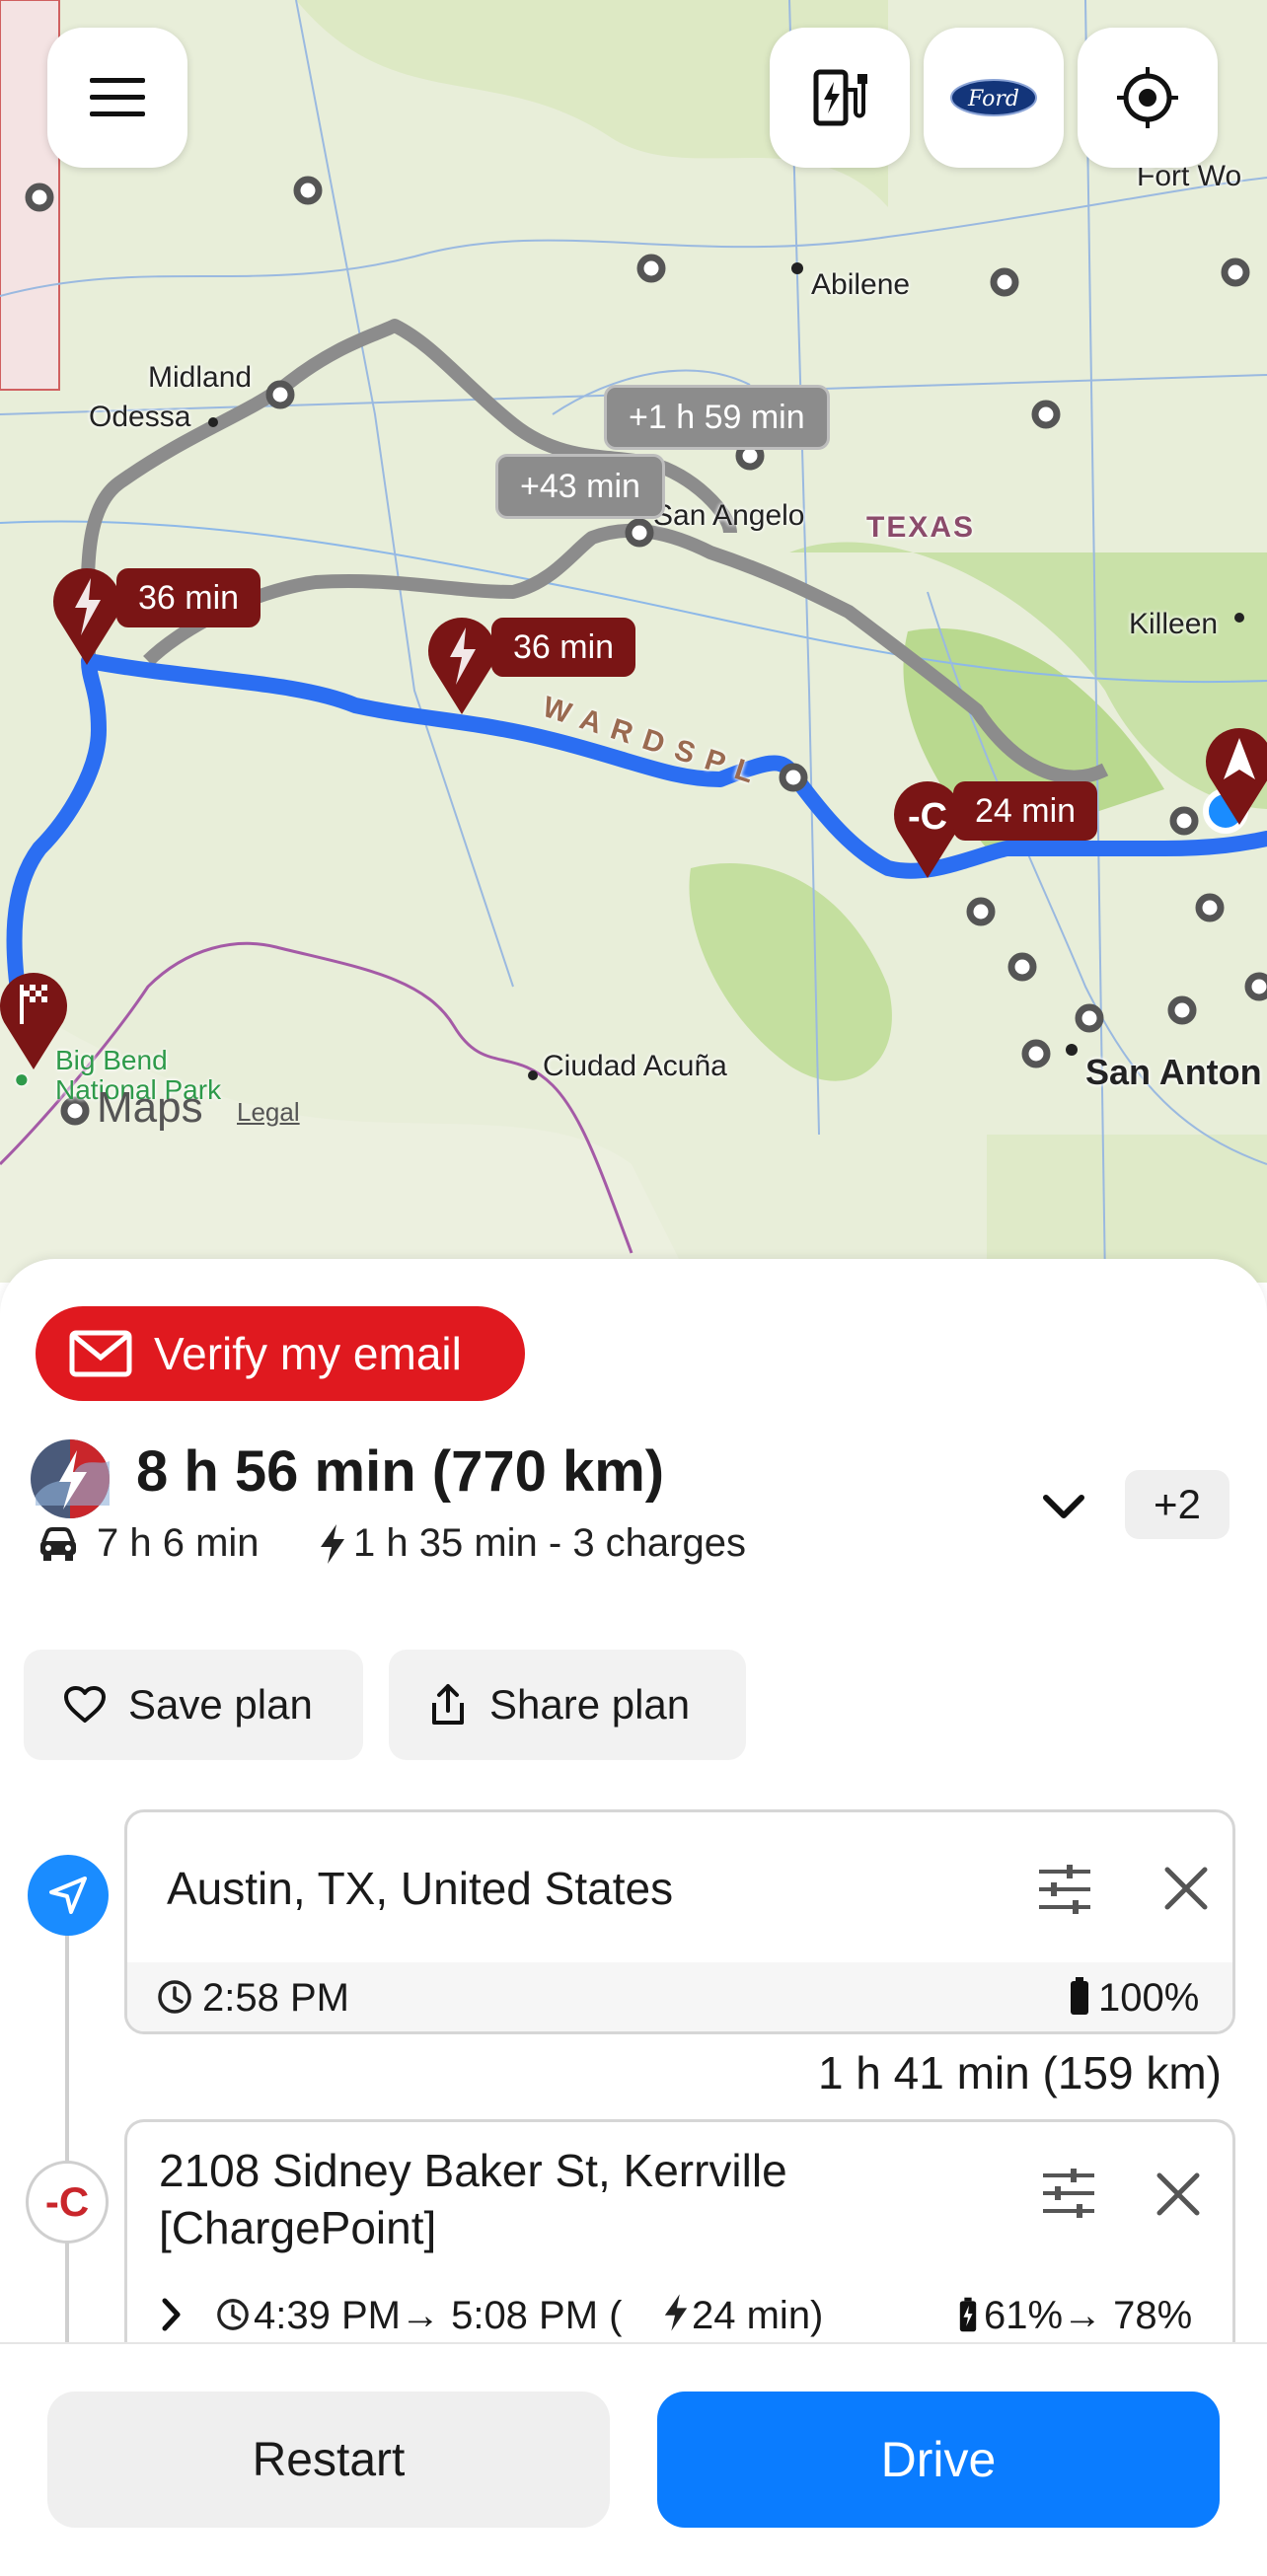  I want to click on map-label-odessa: Odessa, so click(140, 417).